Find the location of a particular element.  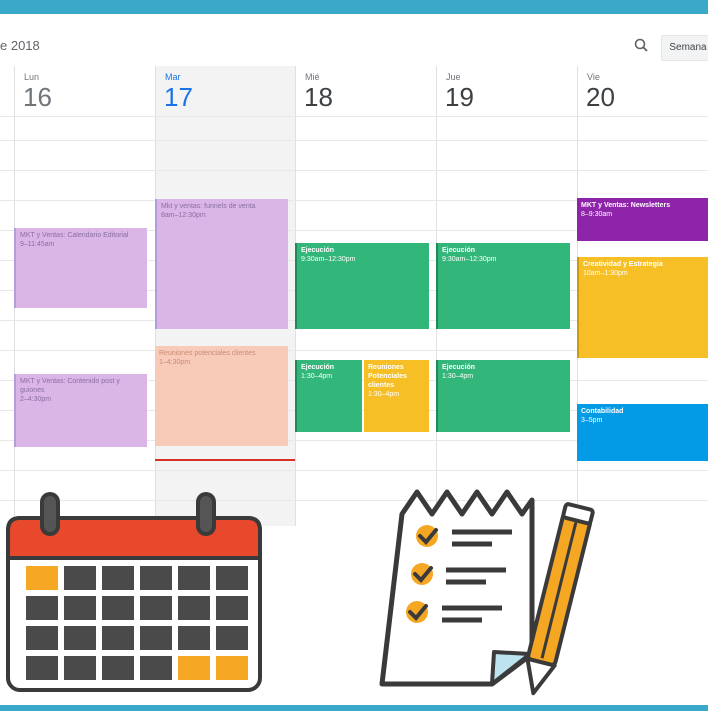

event-title: Reuniones Potenciales clientes is located at coordinates (387, 376).